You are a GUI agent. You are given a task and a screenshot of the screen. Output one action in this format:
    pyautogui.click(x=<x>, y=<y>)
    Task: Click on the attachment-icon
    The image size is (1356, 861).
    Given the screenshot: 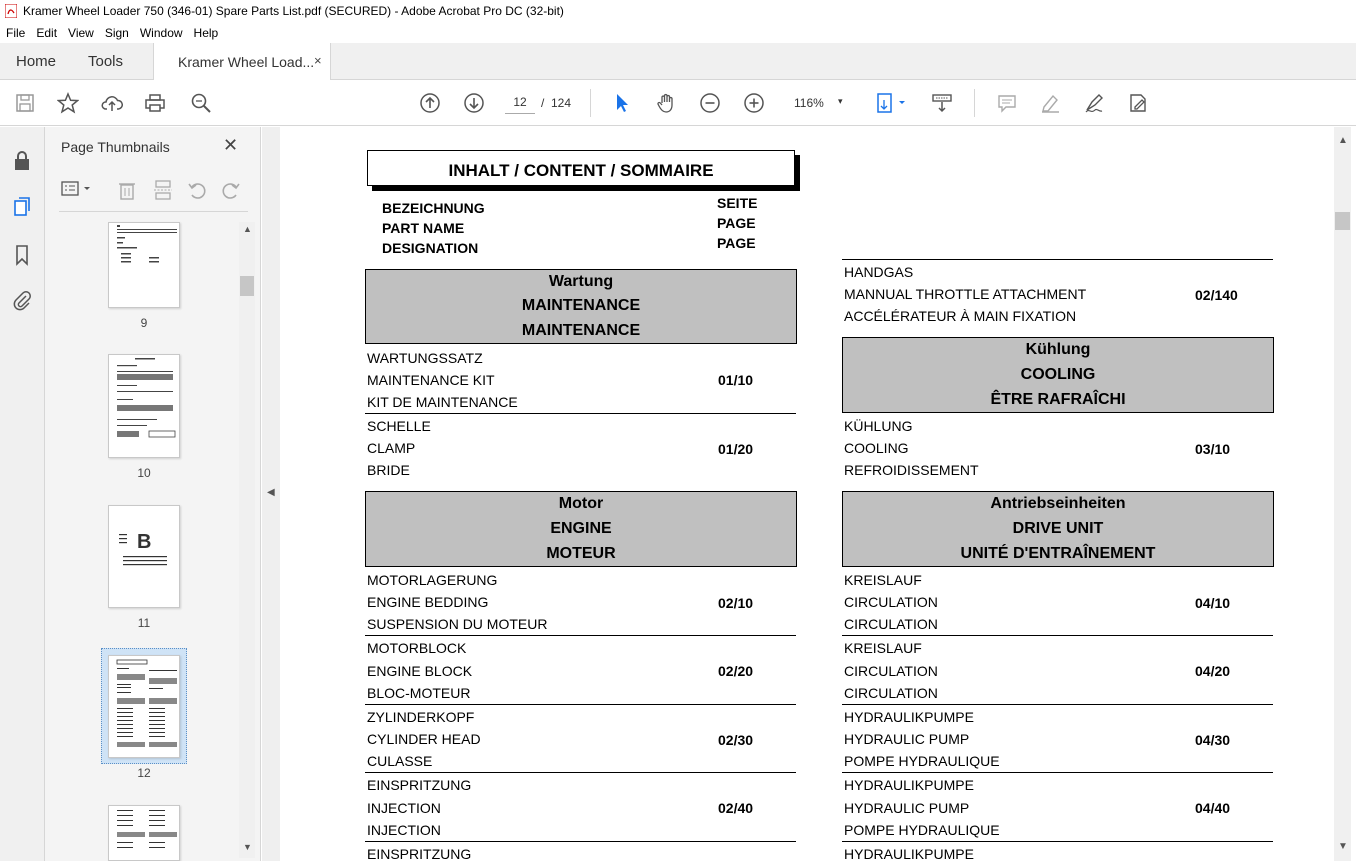 What is the action you would take?
    pyautogui.click(x=22, y=300)
    